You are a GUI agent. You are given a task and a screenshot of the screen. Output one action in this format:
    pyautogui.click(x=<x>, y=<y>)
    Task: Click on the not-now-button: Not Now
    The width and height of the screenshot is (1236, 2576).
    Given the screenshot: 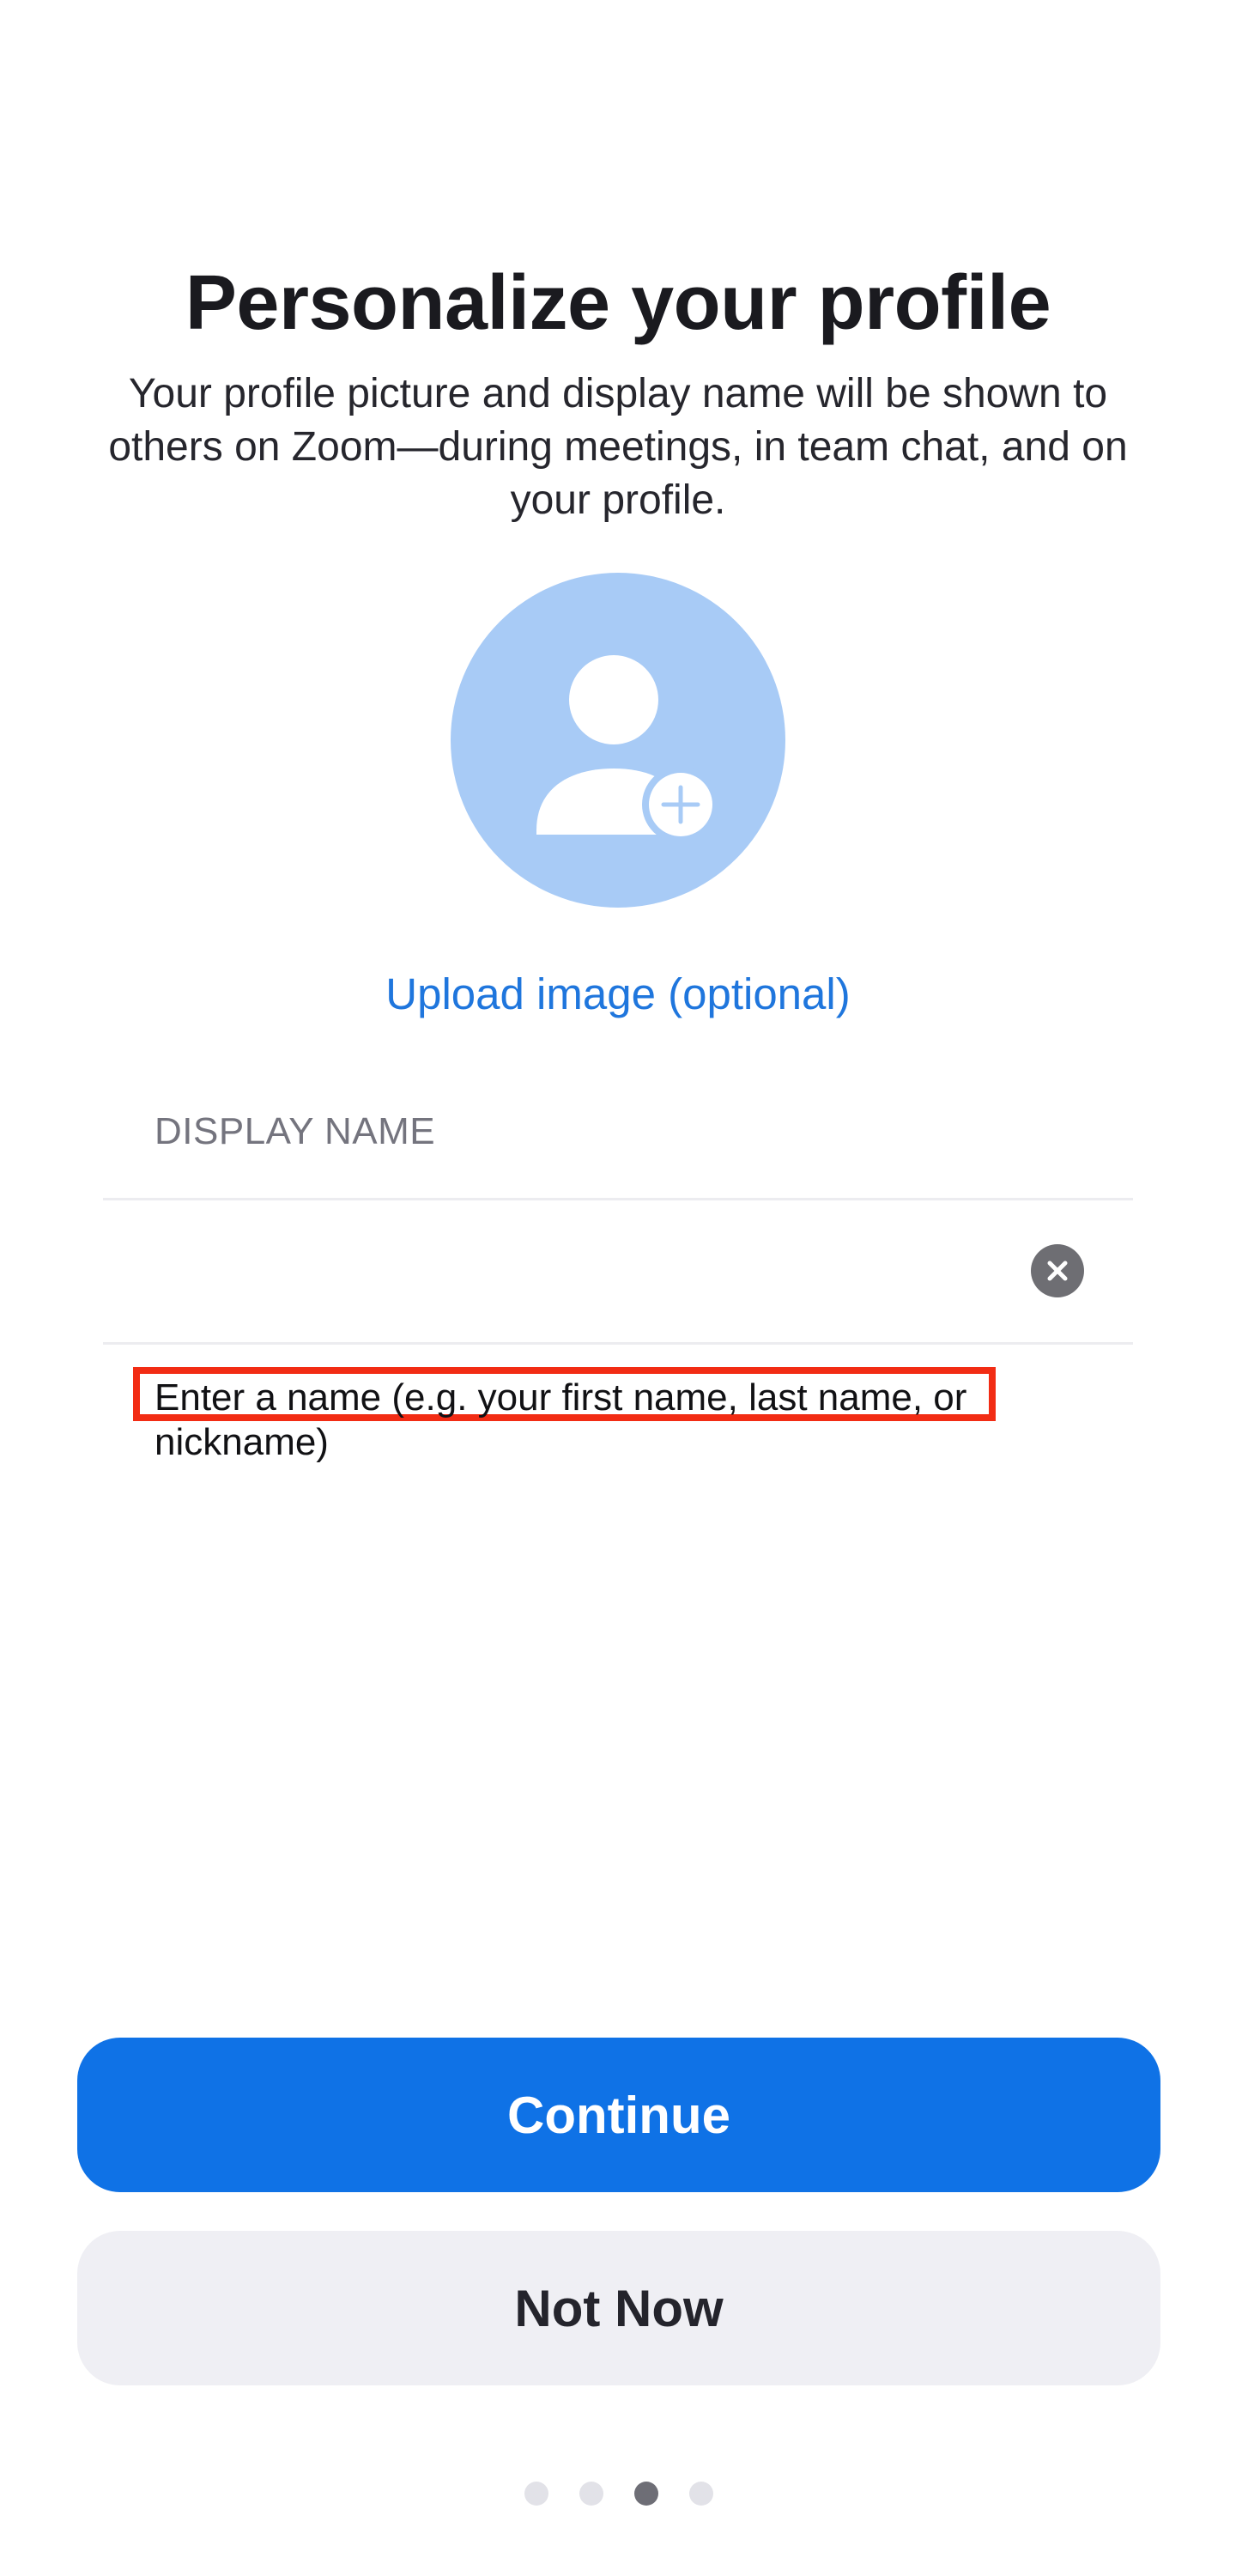 What is the action you would take?
    pyautogui.click(x=618, y=2308)
    